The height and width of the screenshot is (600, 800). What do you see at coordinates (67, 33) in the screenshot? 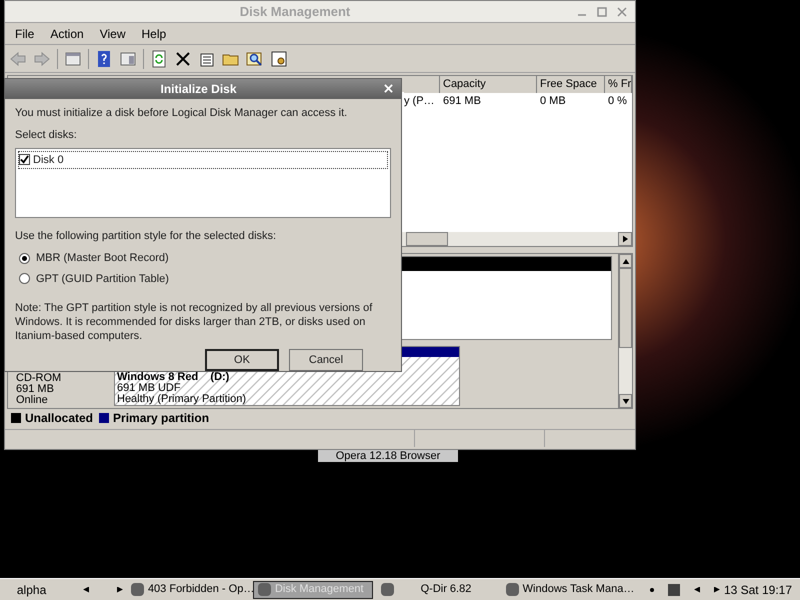
I see `menu-item: Action` at bounding box center [67, 33].